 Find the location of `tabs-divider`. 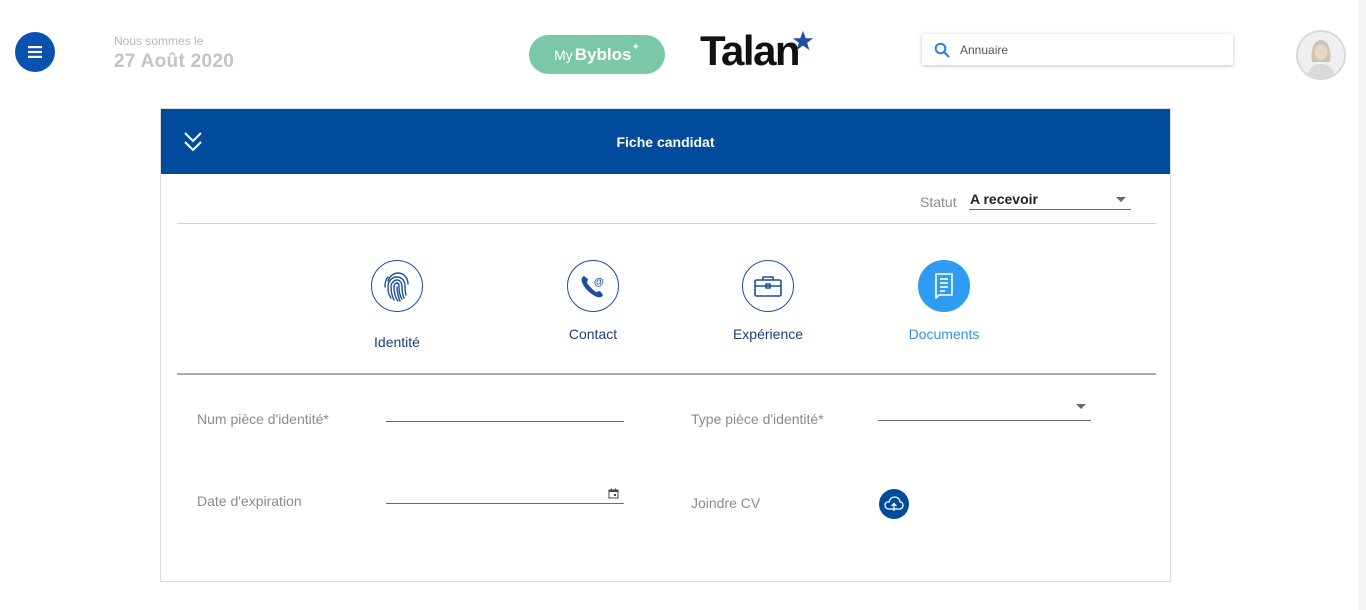

tabs-divider is located at coordinates (666, 374).